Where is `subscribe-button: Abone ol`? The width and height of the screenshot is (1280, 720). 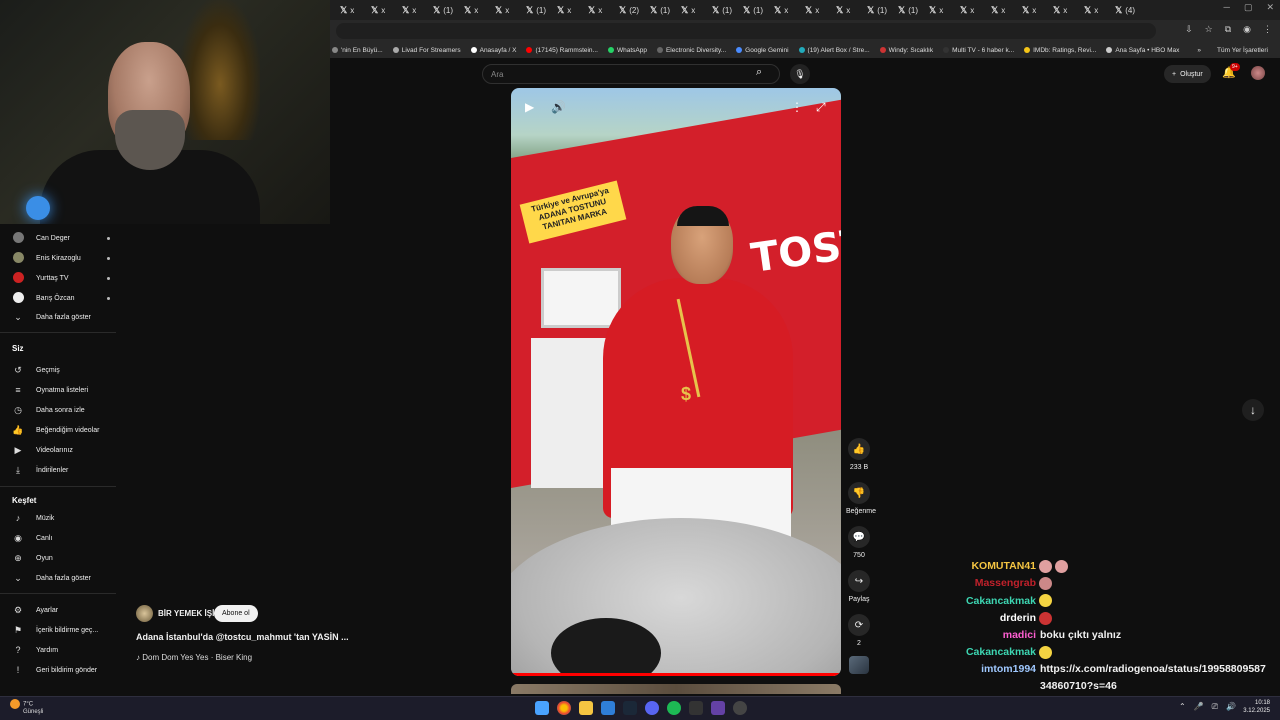 subscribe-button: Abone ol is located at coordinates (236, 613).